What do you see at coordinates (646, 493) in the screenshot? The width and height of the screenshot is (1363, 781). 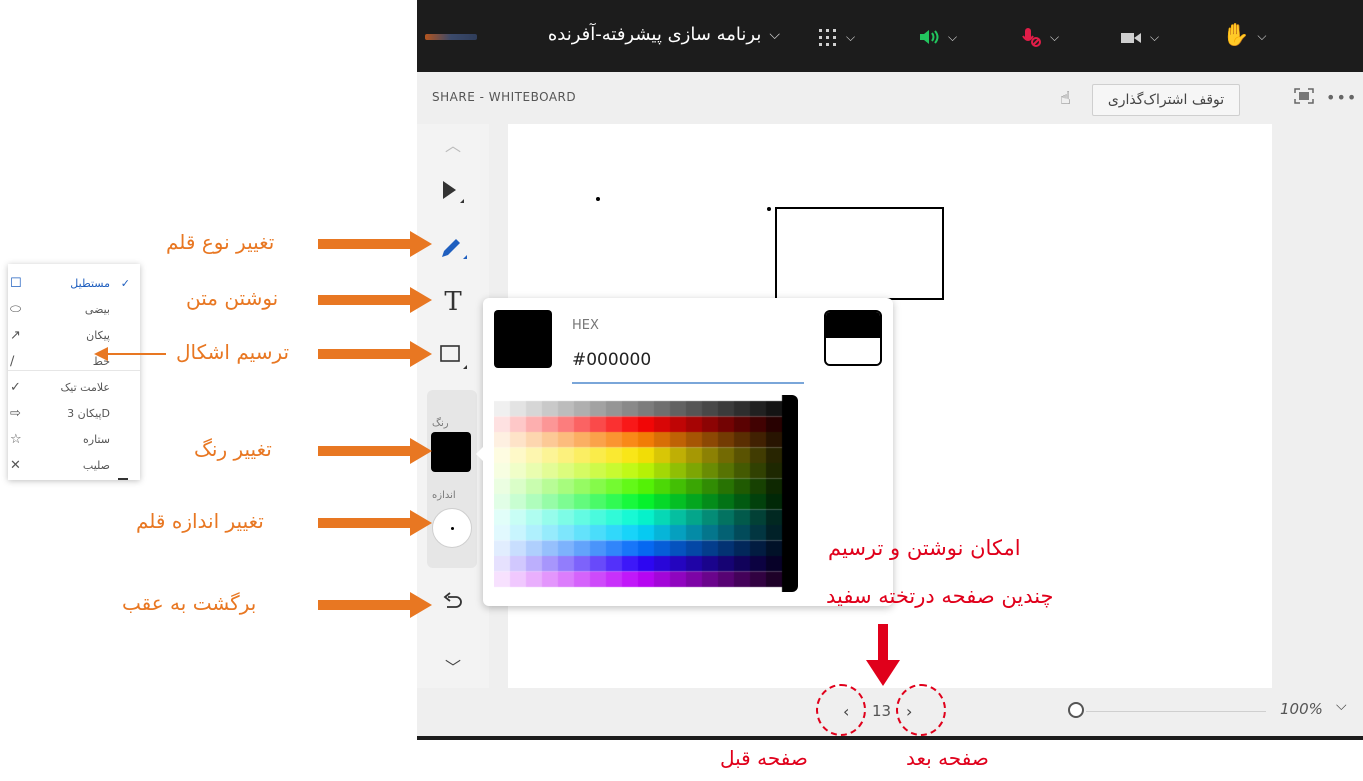 I see `color-palette-grid` at bounding box center [646, 493].